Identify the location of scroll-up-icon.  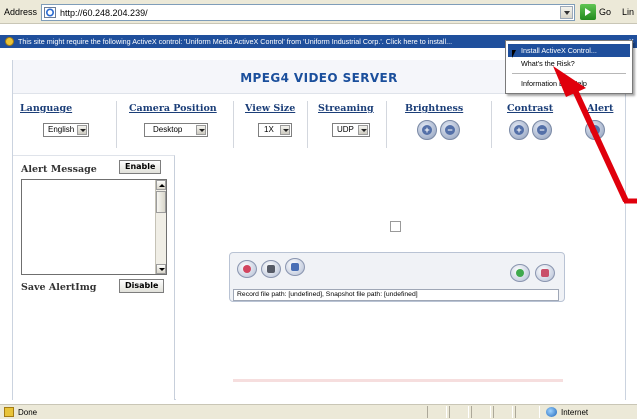
(161, 185).